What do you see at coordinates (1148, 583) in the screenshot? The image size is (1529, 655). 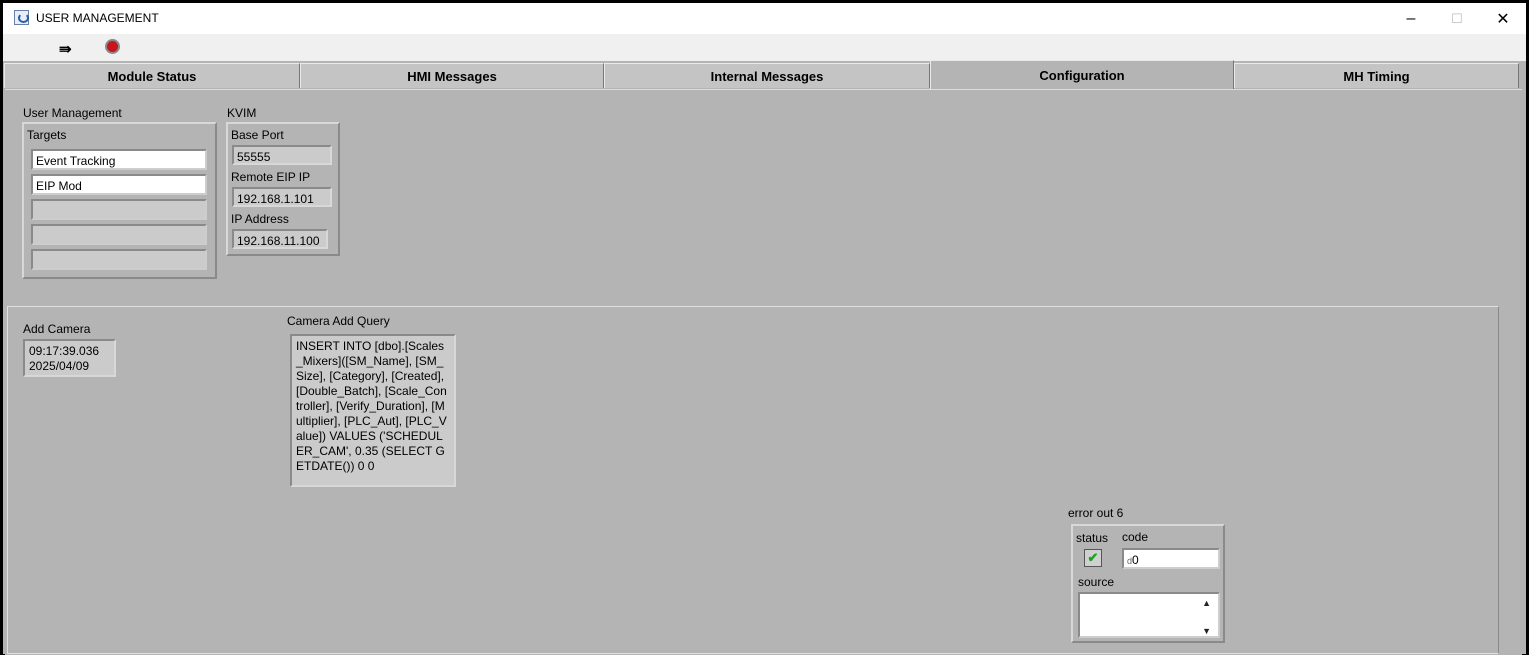 I see `error-out-cluster: status code ✔ d0 source ▲ ▼` at bounding box center [1148, 583].